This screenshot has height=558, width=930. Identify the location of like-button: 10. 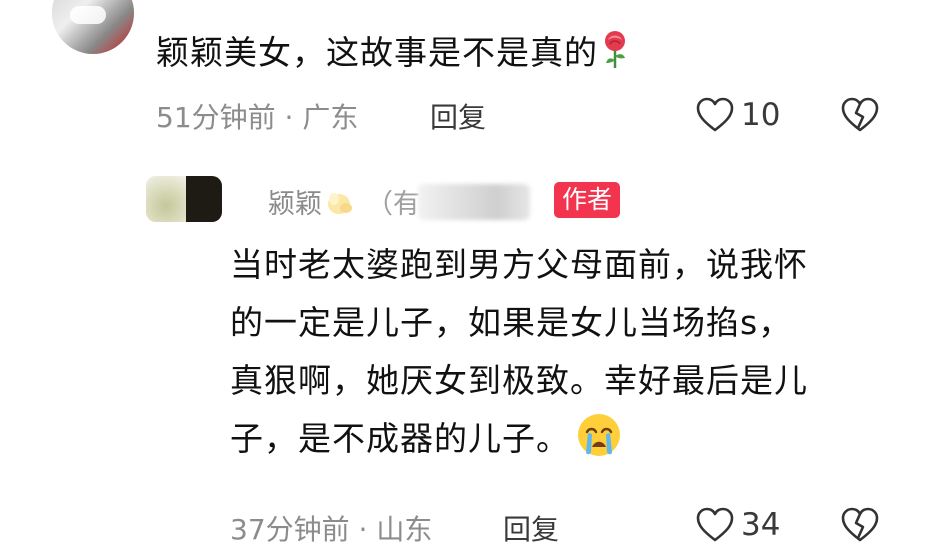
(737, 115).